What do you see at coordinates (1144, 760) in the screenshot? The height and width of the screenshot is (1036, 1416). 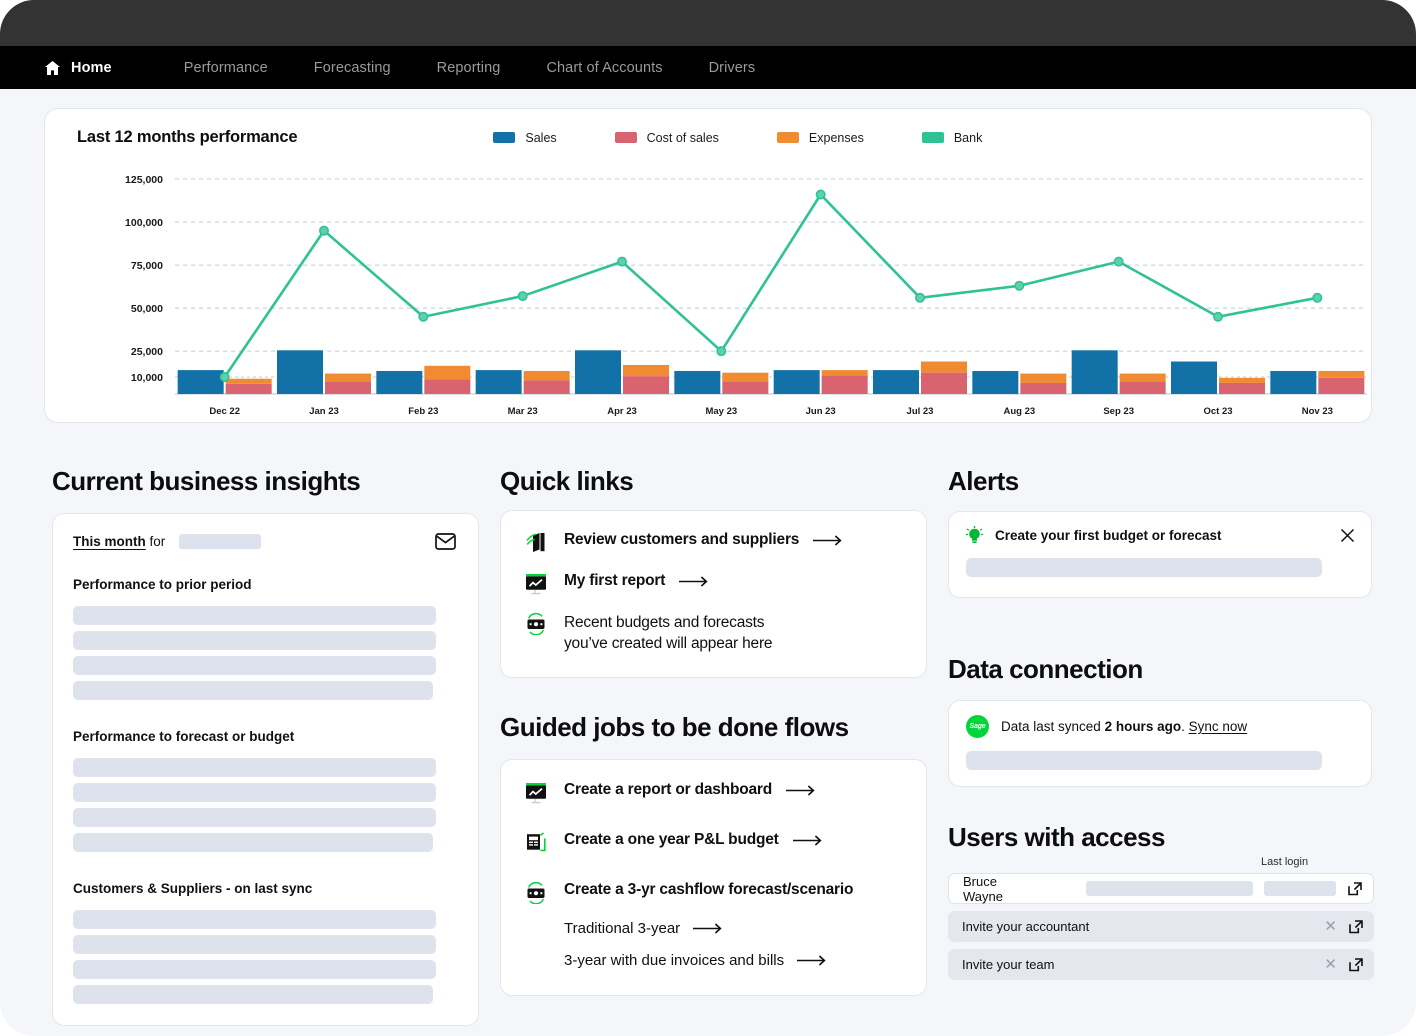 I see `sync-skeleton` at bounding box center [1144, 760].